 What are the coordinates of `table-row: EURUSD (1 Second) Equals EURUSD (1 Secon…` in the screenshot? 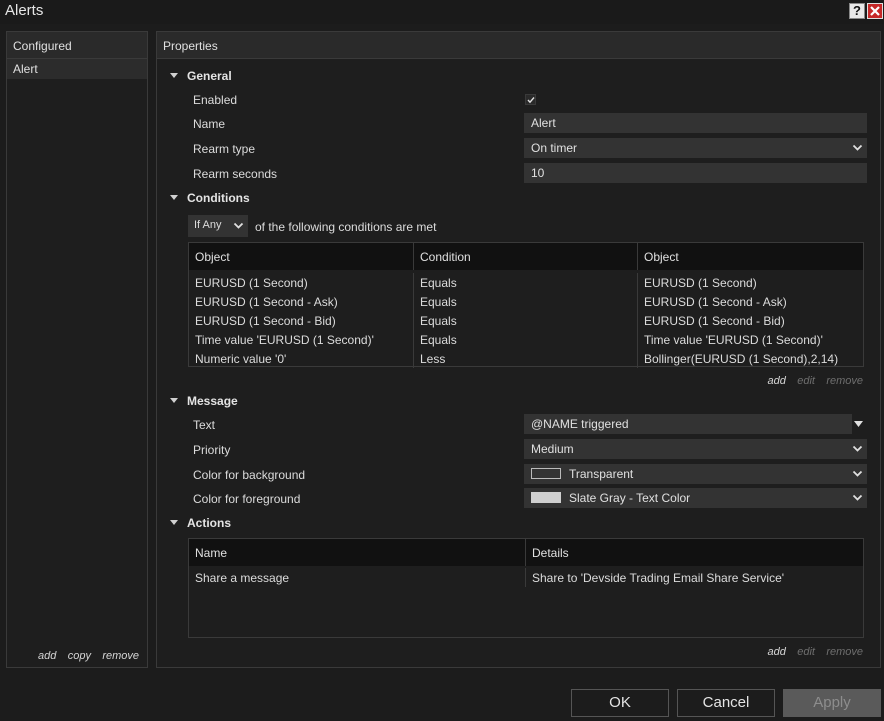 It's located at (526, 282).